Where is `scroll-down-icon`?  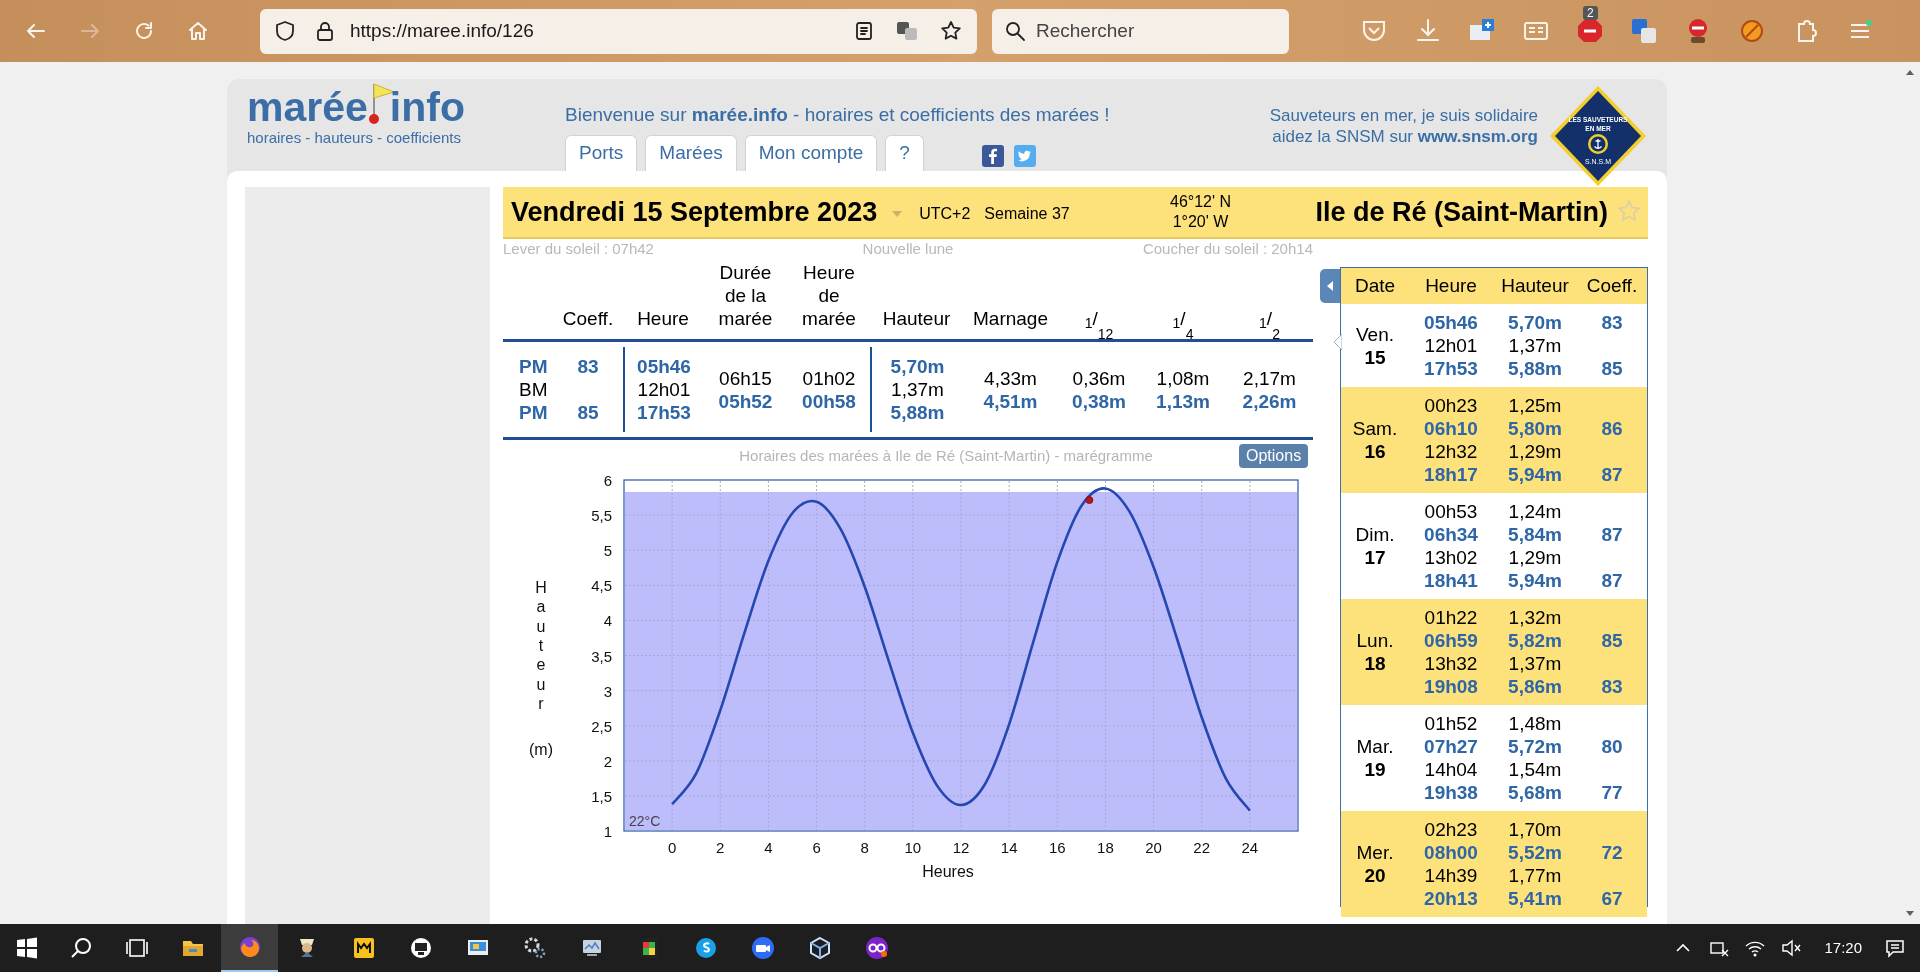 scroll-down-icon is located at coordinates (1910, 914).